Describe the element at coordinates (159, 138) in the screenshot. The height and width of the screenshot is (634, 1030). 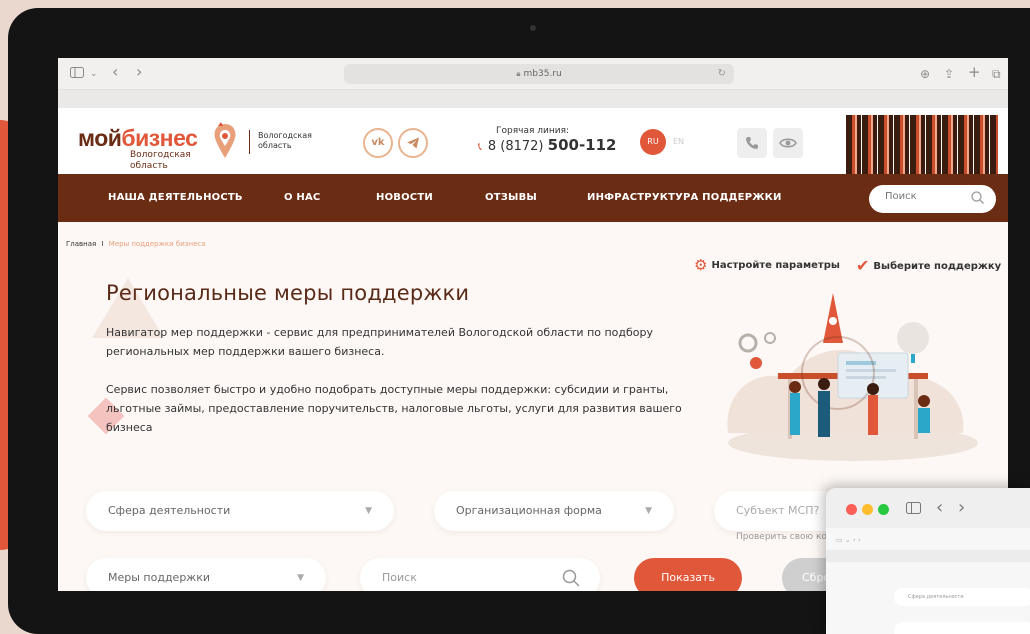
I see `logo-text-part2: бизнес` at that location.